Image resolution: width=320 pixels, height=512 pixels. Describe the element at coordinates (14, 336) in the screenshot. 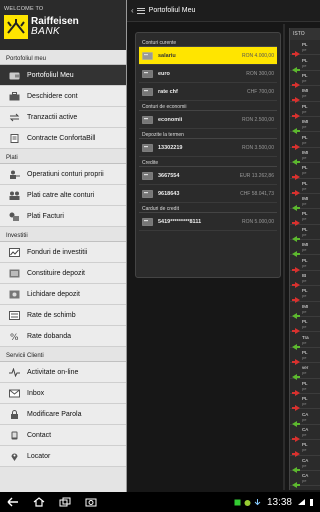

I see `percent-icon: %` at that location.